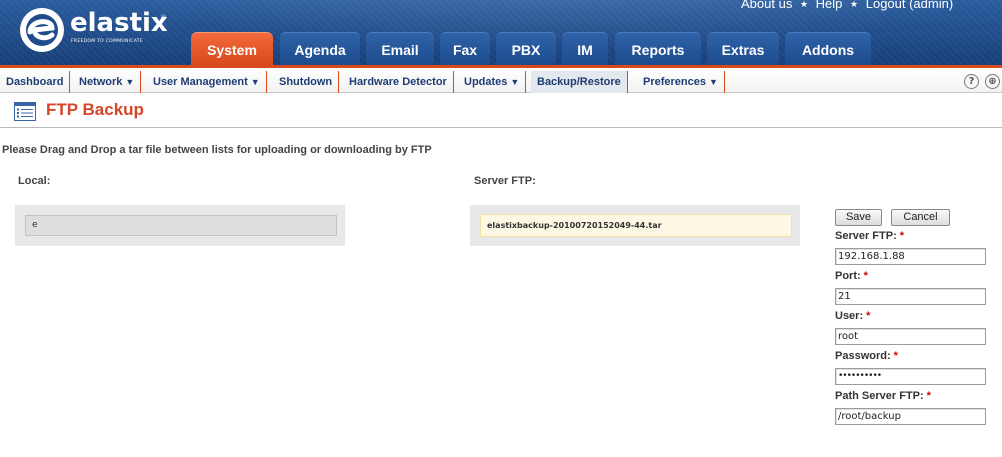 The image size is (1002, 457). What do you see at coordinates (853, 316) in the screenshot?
I see `user-field-label: User: *` at bounding box center [853, 316].